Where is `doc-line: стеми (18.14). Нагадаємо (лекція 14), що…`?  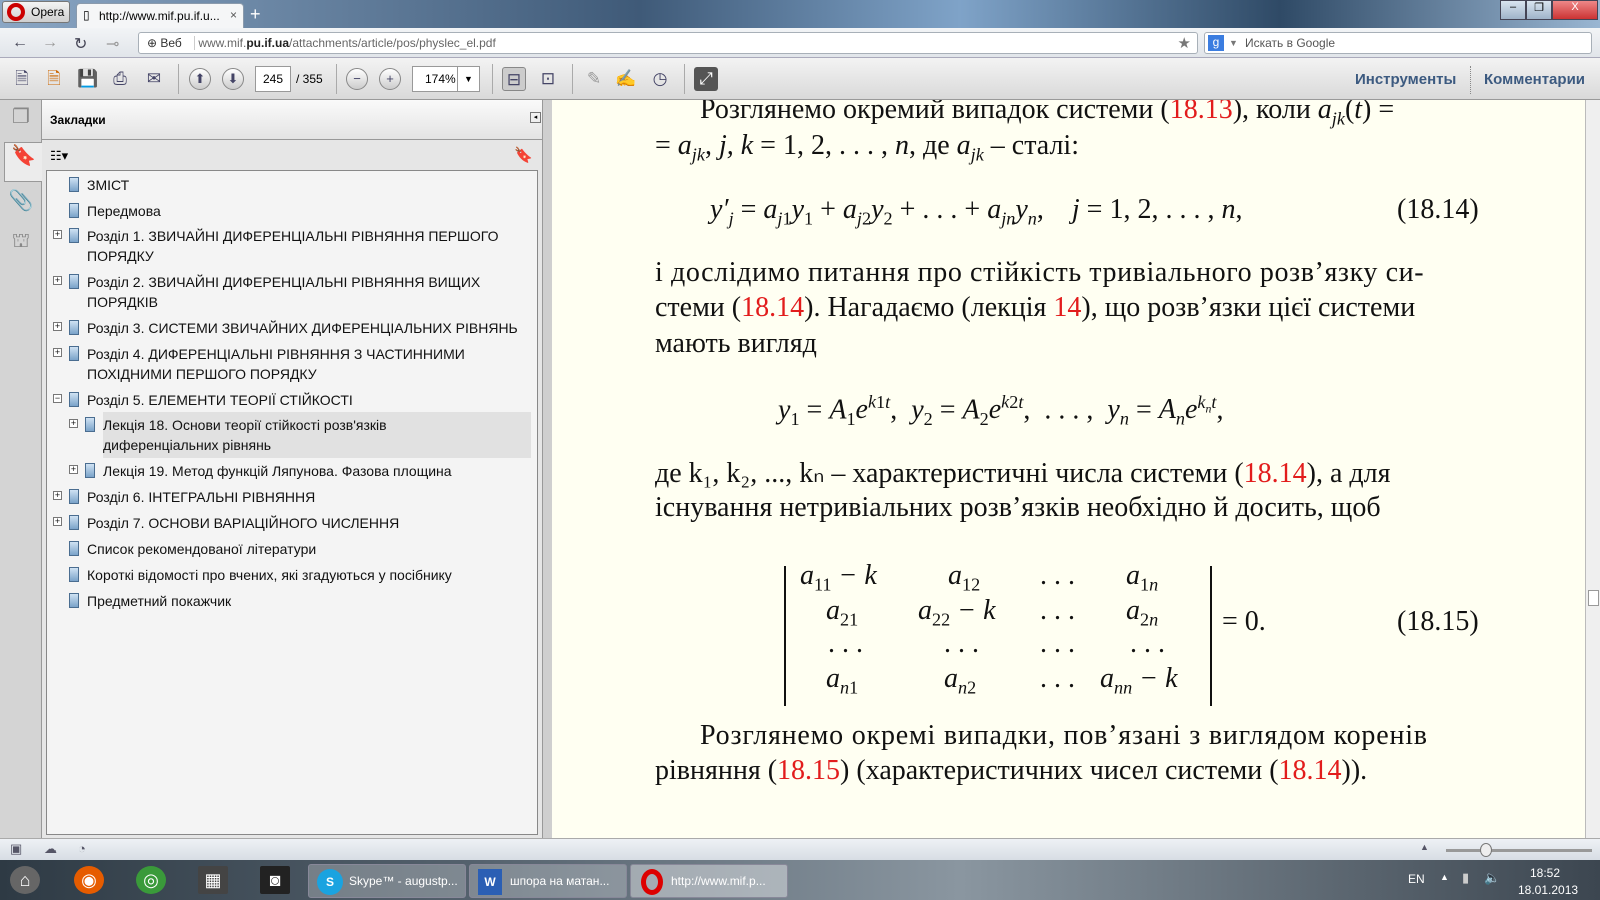
doc-line: стеми (18.14). Нагадаємо (лекція 14), що… is located at coordinates (1035, 307).